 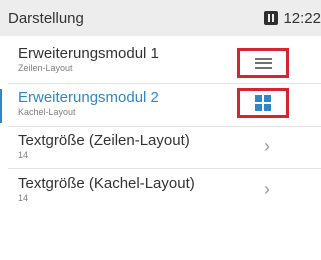 I want to click on page-title: Darstellung, so click(x=46, y=18).